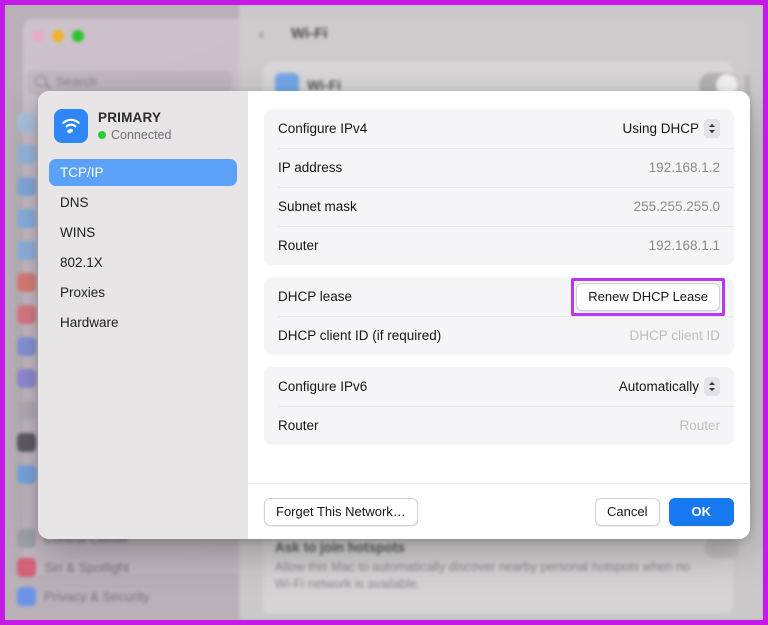 The image size is (768, 625). What do you see at coordinates (74, 202) in the screenshot?
I see `sidebar-item-label: DNS` at bounding box center [74, 202].